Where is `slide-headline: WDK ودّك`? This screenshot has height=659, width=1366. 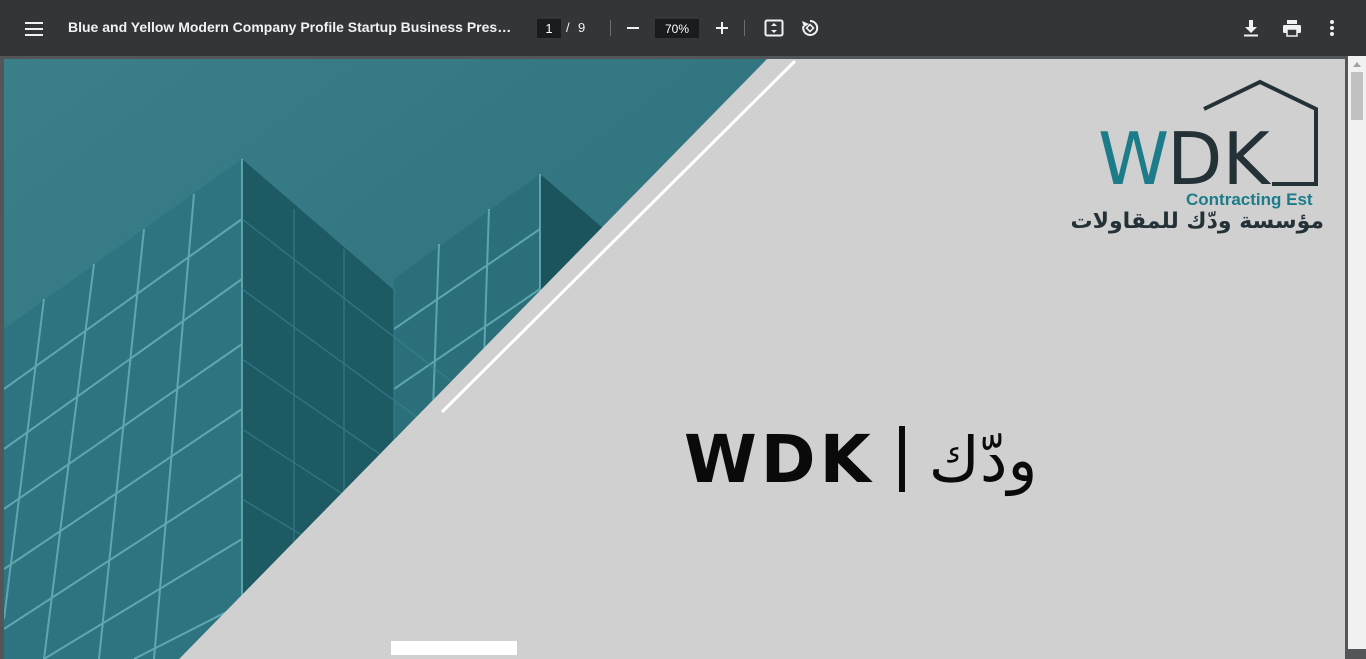 slide-headline: WDK ودّك is located at coordinates (869, 459).